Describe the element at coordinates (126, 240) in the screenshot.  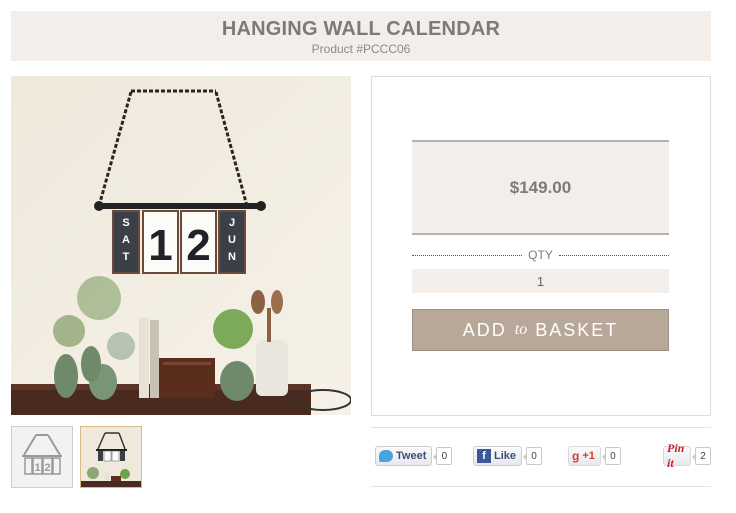
I see `svg-text: A` at that location.